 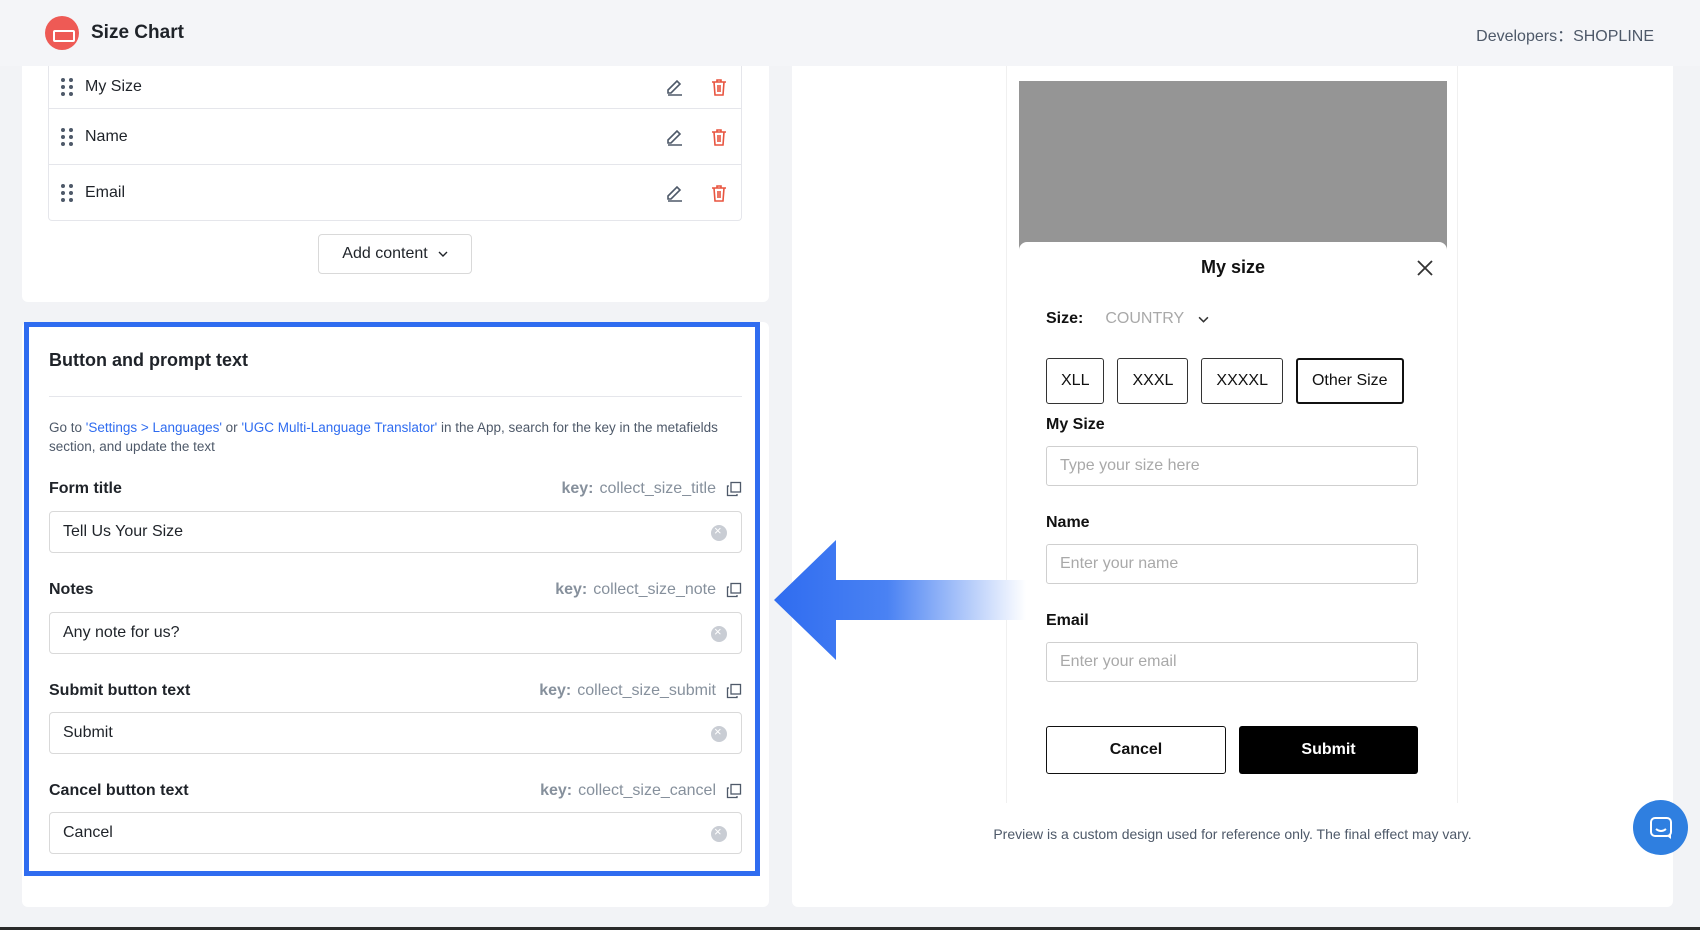 I want to click on desc-text: or, so click(x=231, y=427).